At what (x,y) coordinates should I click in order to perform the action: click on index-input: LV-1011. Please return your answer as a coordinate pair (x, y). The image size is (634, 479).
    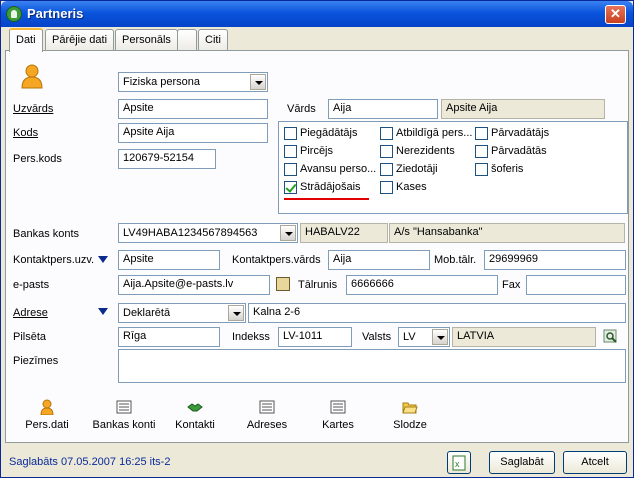
    Looking at the image, I should click on (315, 337).